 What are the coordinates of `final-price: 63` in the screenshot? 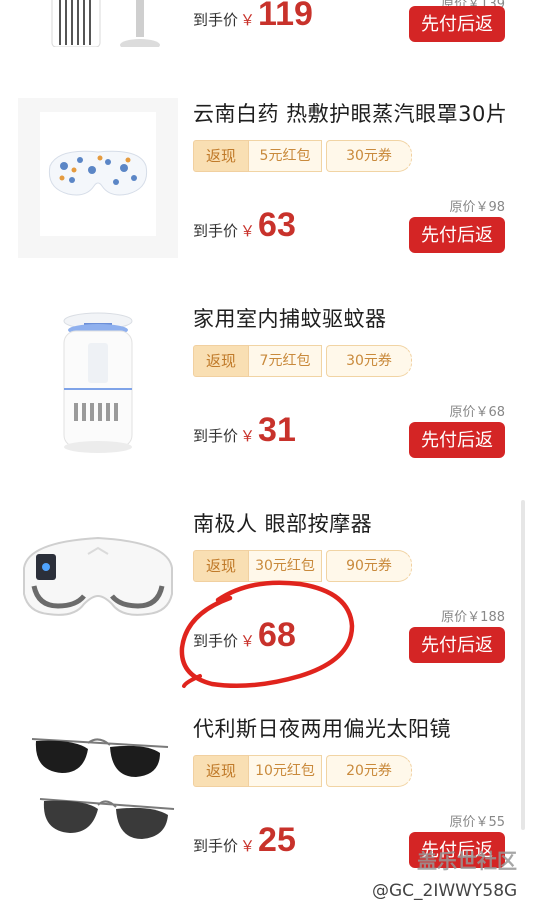 It's located at (277, 225).